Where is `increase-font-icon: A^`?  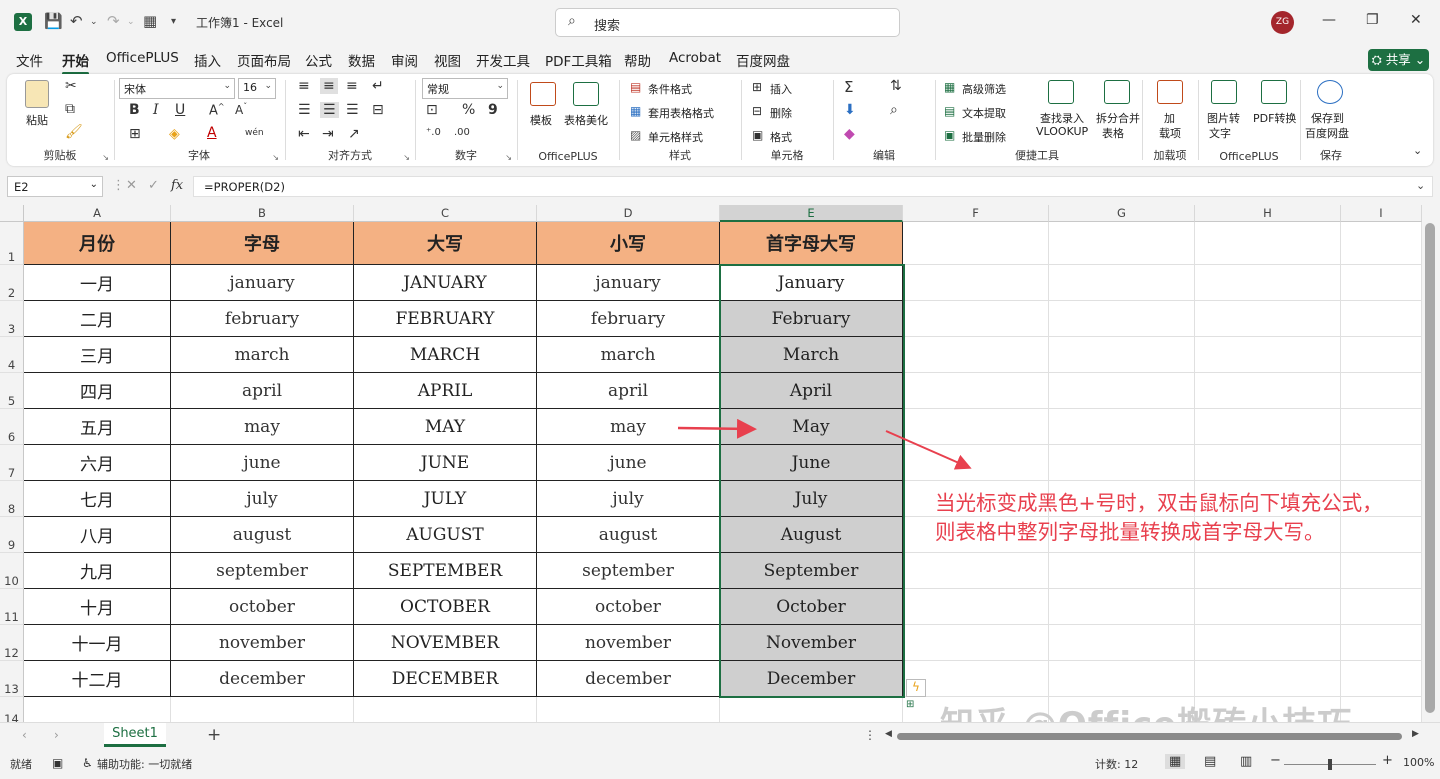 increase-font-icon: A^ is located at coordinates (217, 110).